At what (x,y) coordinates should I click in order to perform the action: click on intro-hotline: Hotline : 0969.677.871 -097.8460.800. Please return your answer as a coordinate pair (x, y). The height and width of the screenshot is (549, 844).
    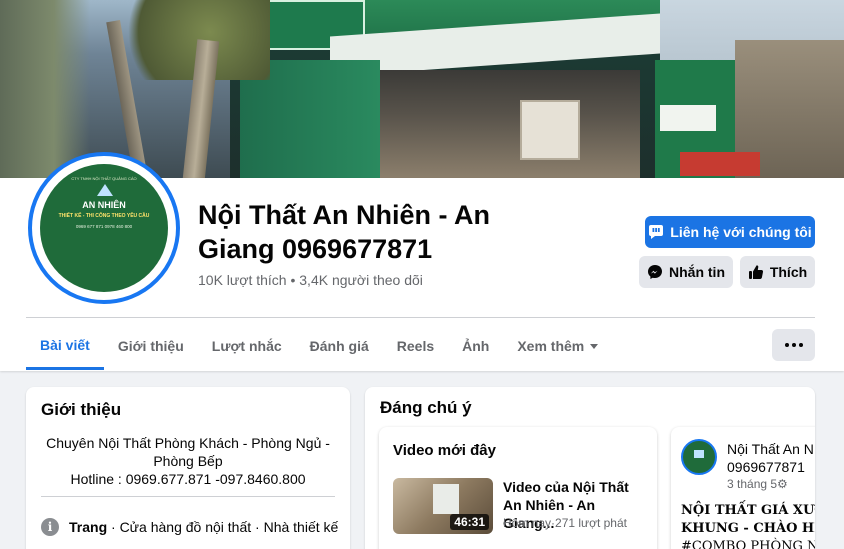
    Looking at the image, I should click on (188, 479).